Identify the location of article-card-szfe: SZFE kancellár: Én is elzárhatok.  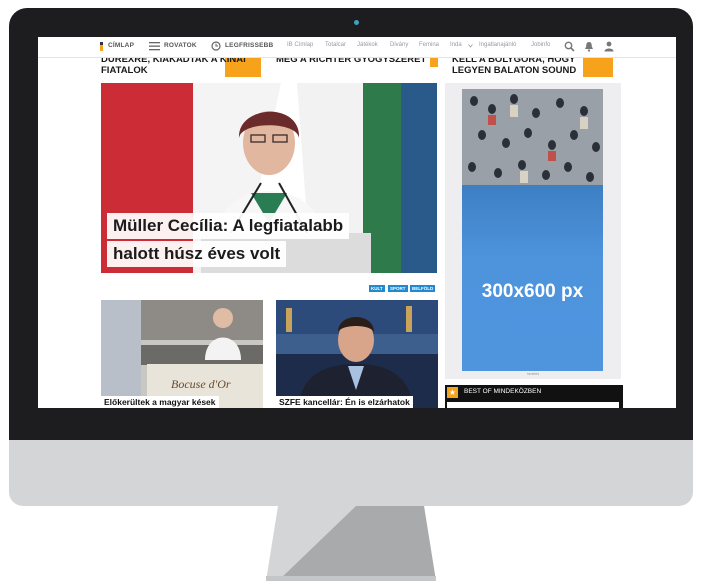
(357, 354).